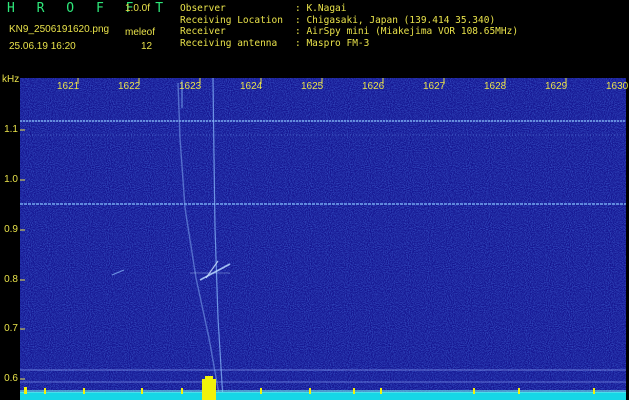 This screenshot has height=400, width=629. I want to click on app-version: 1.0.0f, so click(138, 8).